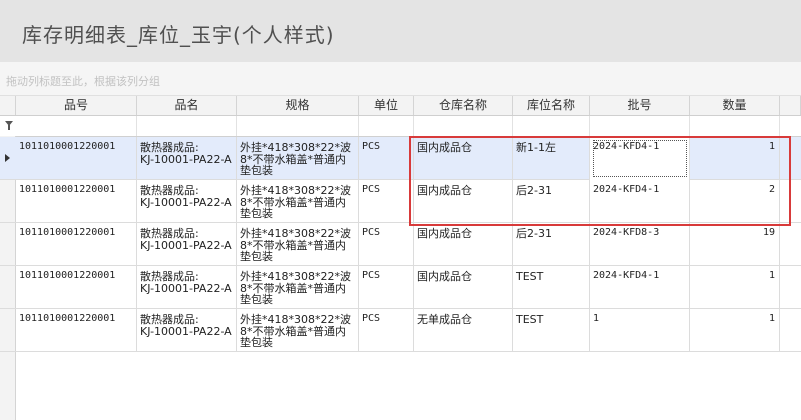  I want to click on column-header-location: 库位名称, so click(551, 105).